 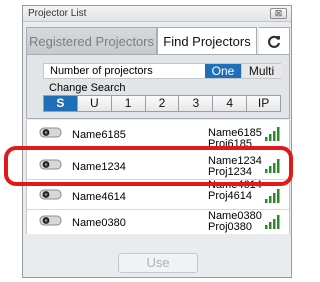 I want to click on projector-detail-line2: Proj1234, so click(x=230, y=172).